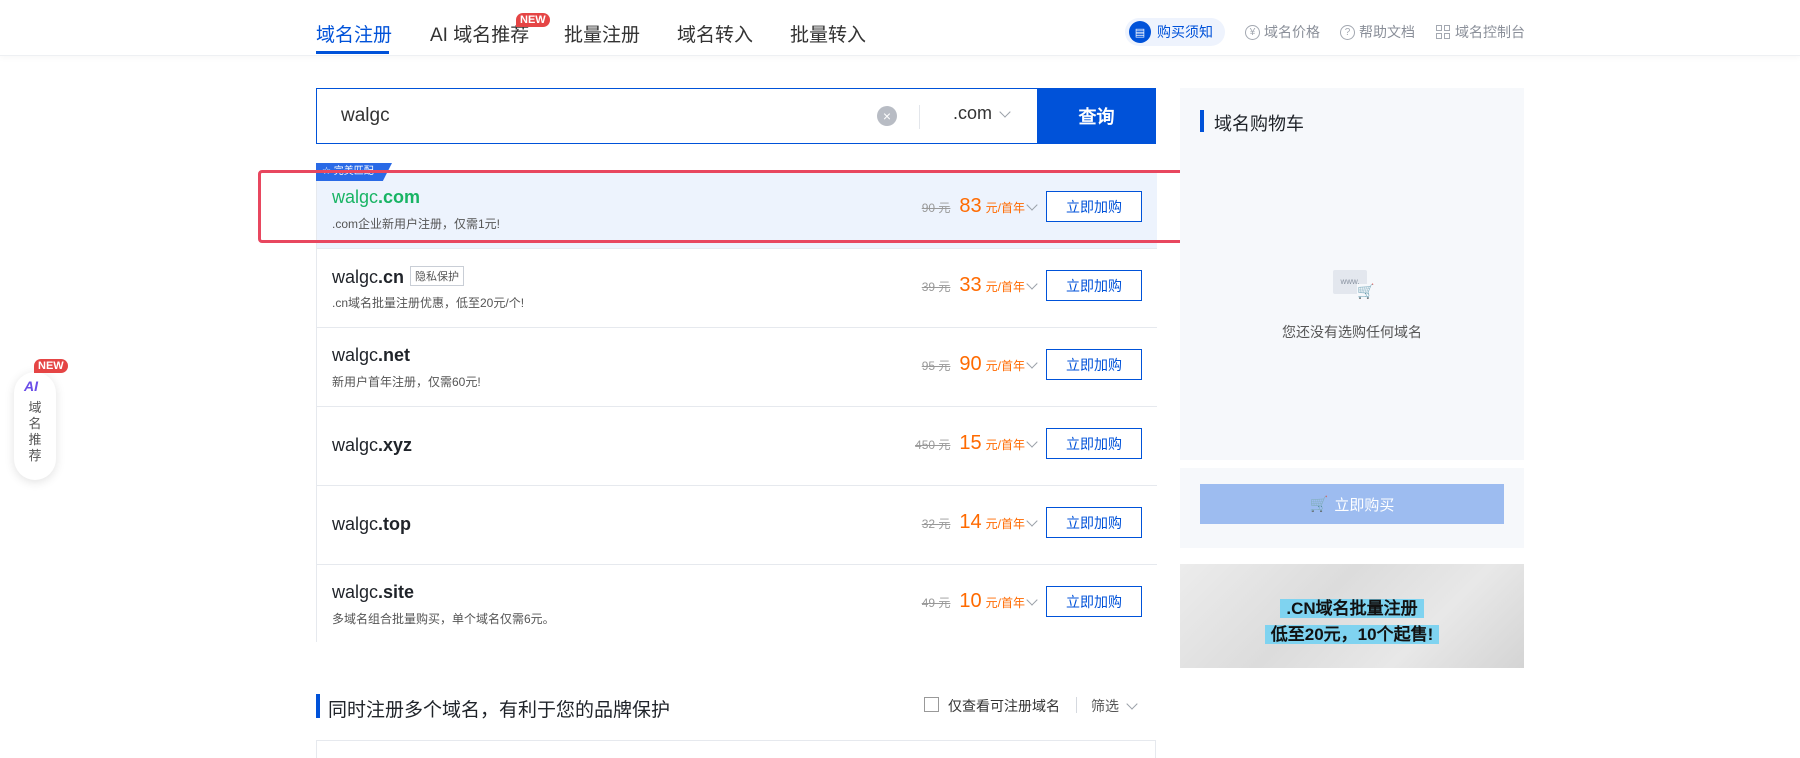 The image size is (1800, 758). Describe the element at coordinates (352, 52) in the screenshot. I see `active-tab-indicator` at that location.